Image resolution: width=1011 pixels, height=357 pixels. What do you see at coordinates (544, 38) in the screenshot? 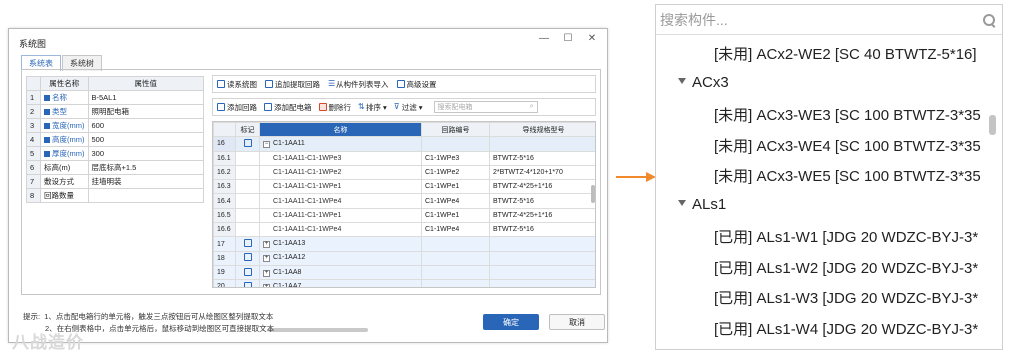
I see `minimize-icon: —` at bounding box center [544, 38].